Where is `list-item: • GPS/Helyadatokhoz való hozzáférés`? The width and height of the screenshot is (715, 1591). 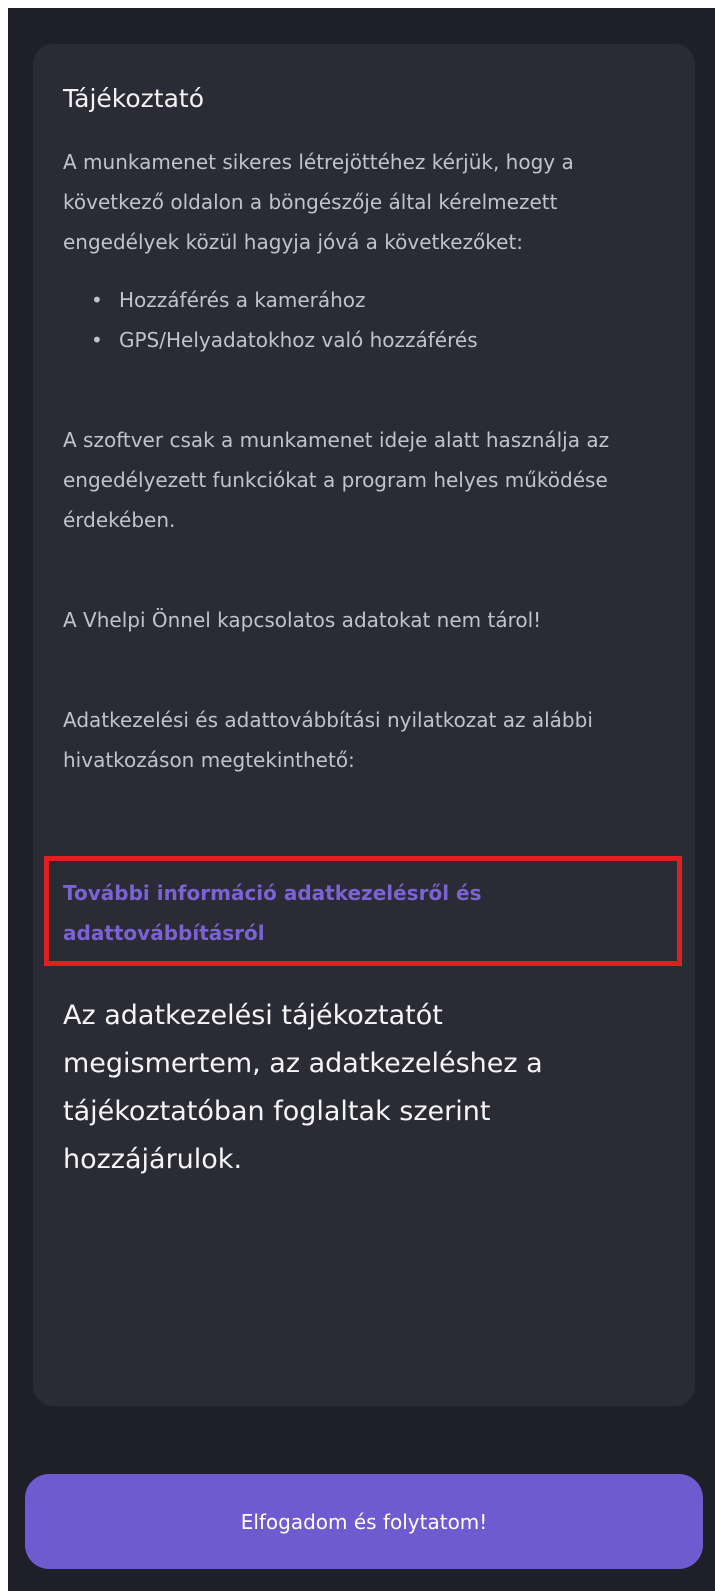 list-item: • GPS/Helyadatokhoz való hozzáférés is located at coordinates (378, 340).